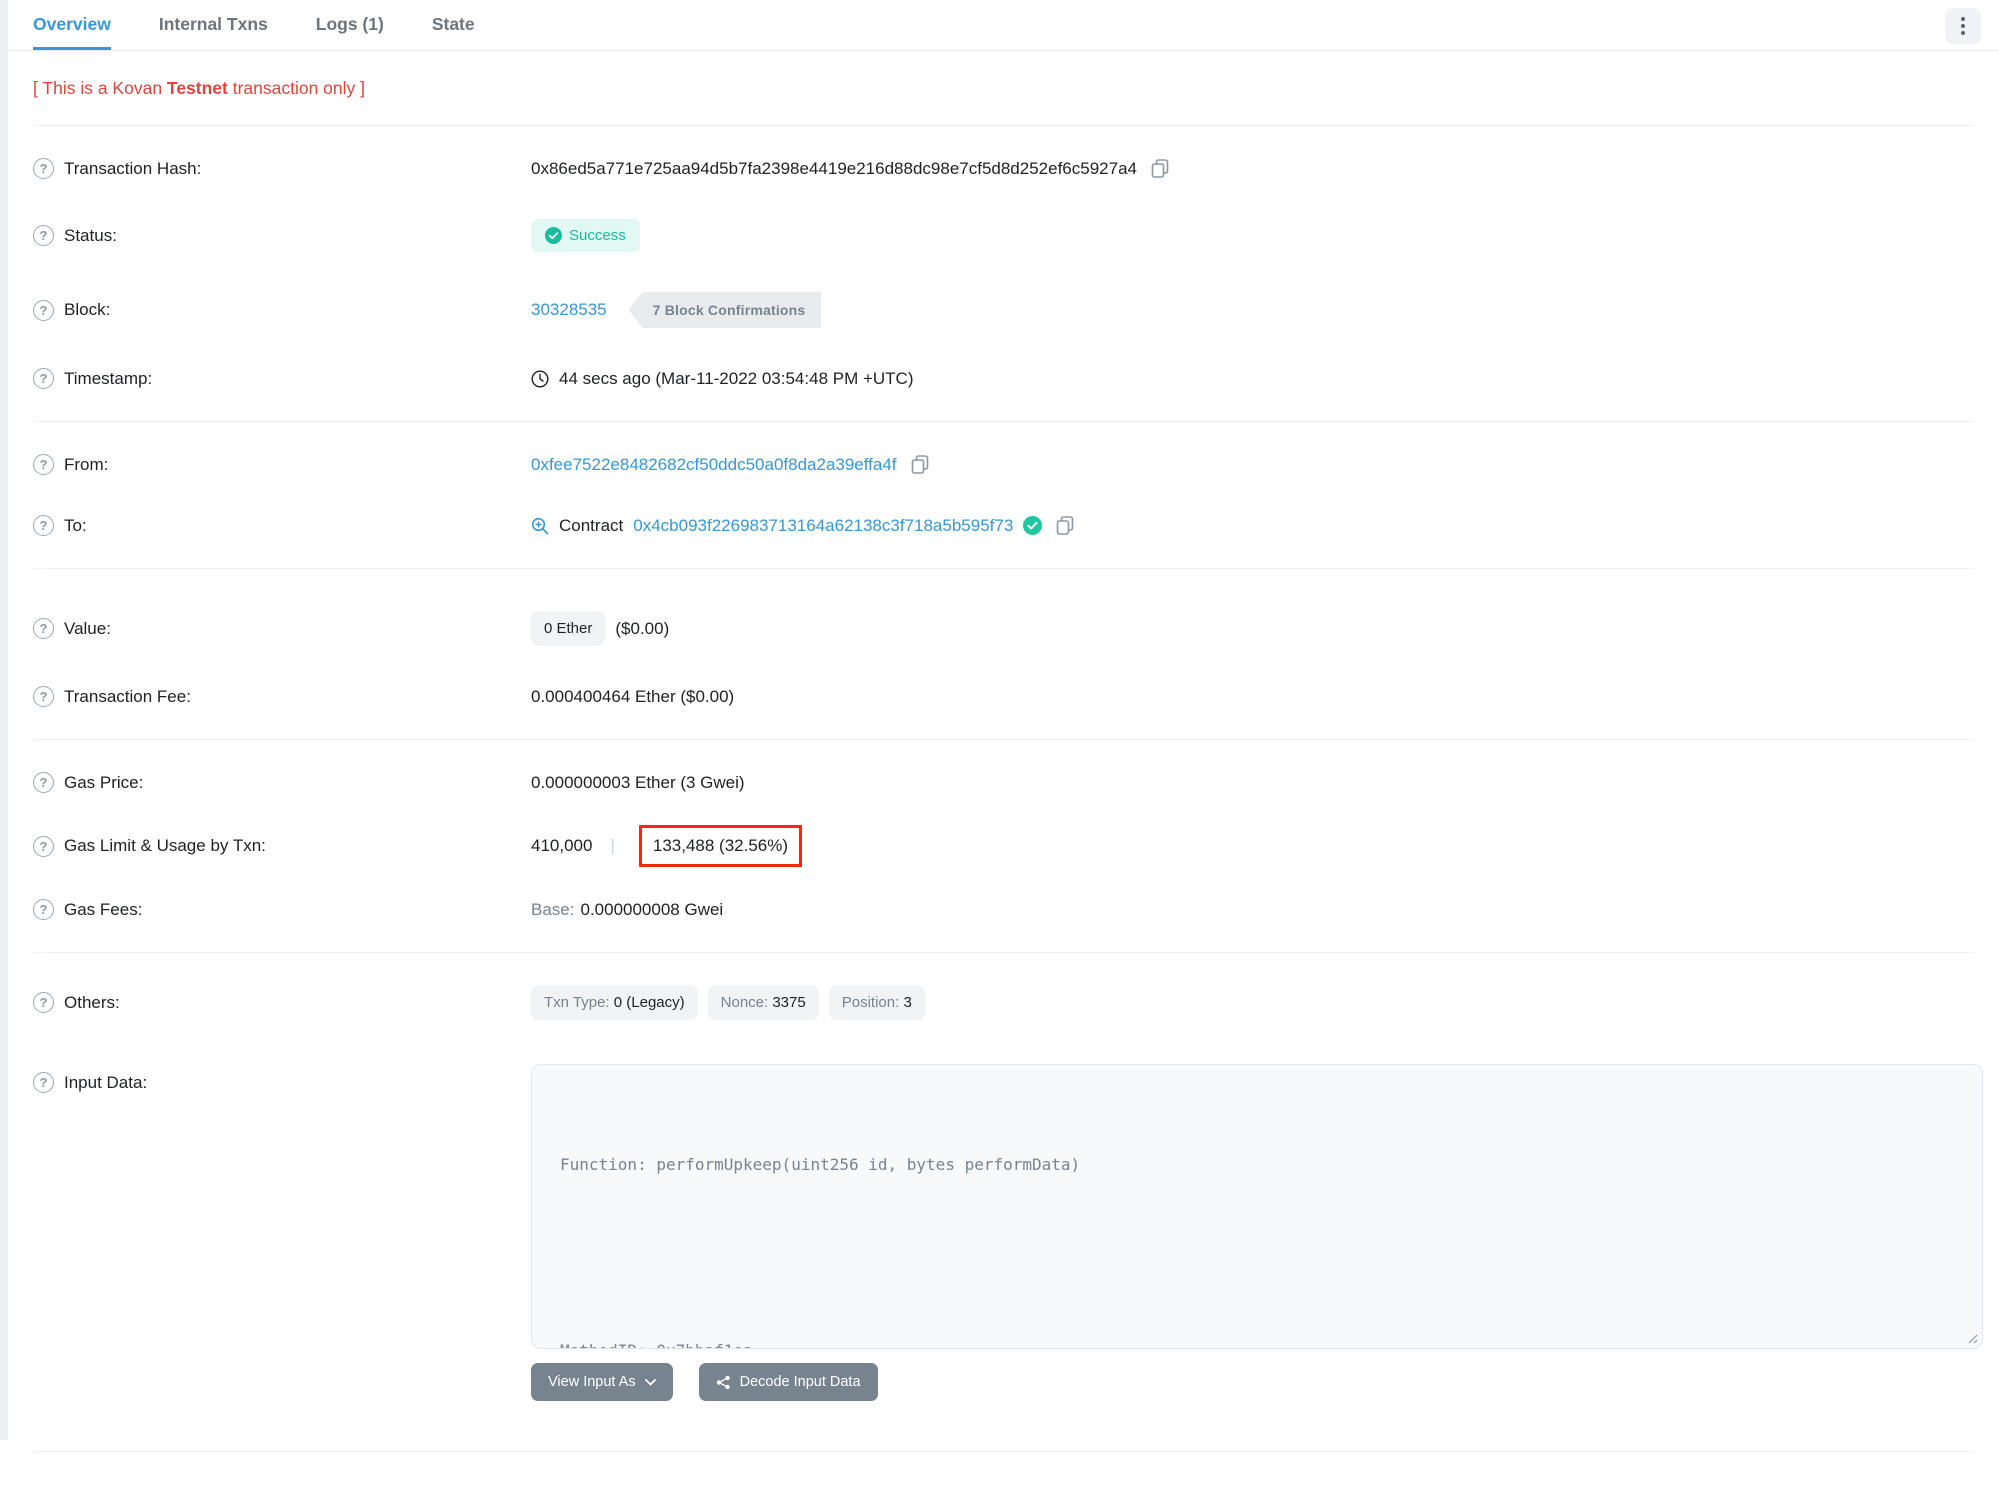 The image size is (1999, 1485). What do you see at coordinates (591, 525) in the screenshot?
I see `to-contract-prefix: Contract` at bounding box center [591, 525].